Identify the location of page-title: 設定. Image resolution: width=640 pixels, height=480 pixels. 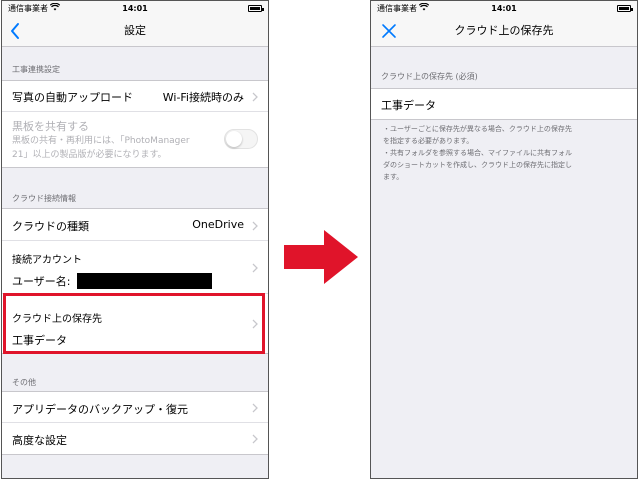
(135, 30).